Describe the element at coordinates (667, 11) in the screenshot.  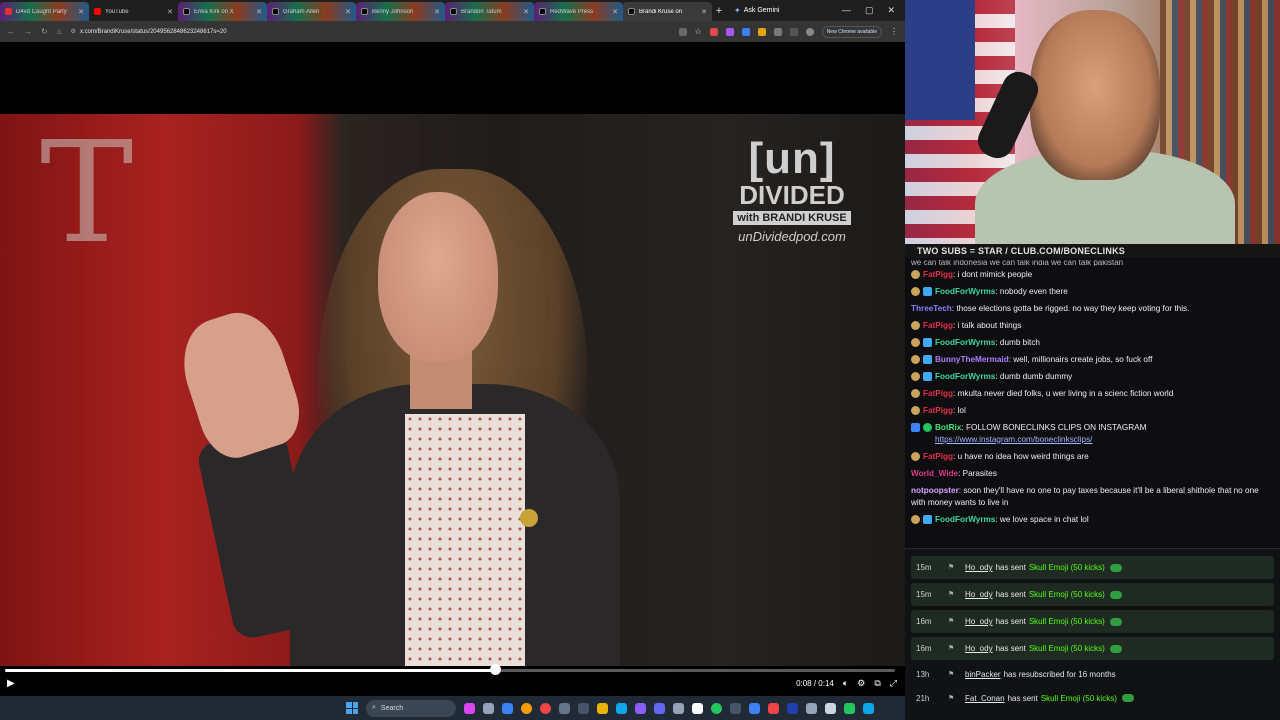
I see `tab-7: Brandi Kruse on ✕` at that location.